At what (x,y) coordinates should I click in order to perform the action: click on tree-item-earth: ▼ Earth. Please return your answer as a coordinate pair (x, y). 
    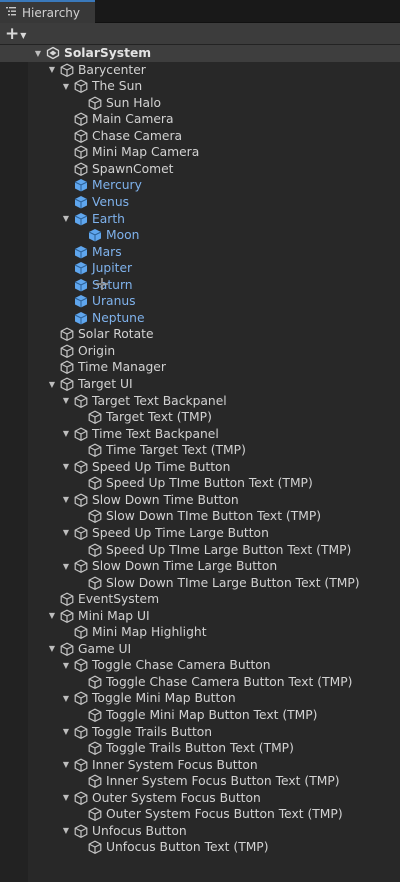
    Looking at the image, I should click on (200, 219).